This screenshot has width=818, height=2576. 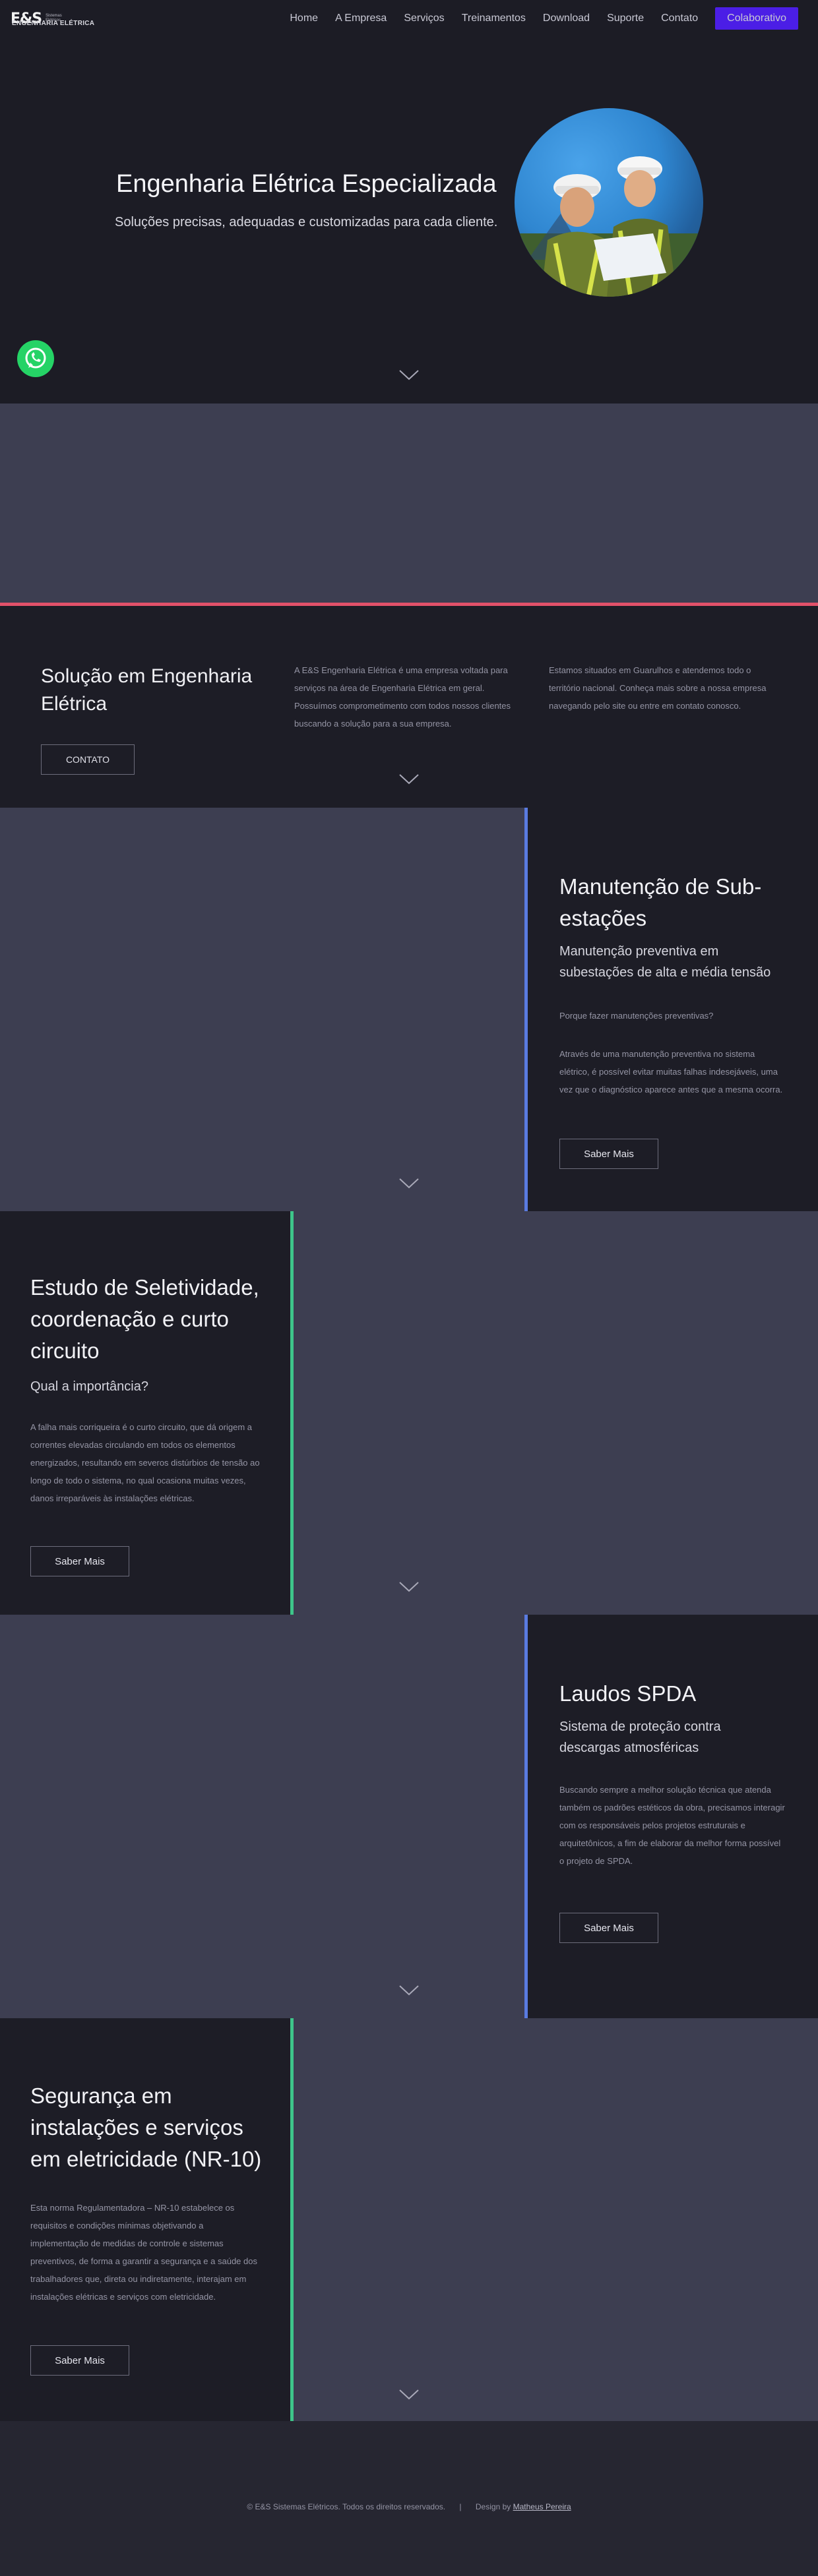 What do you see at coordinates (625, 18) in the screenshot?
I see `nav-item-suporte: Suporte` at bounding box center [625, 18].